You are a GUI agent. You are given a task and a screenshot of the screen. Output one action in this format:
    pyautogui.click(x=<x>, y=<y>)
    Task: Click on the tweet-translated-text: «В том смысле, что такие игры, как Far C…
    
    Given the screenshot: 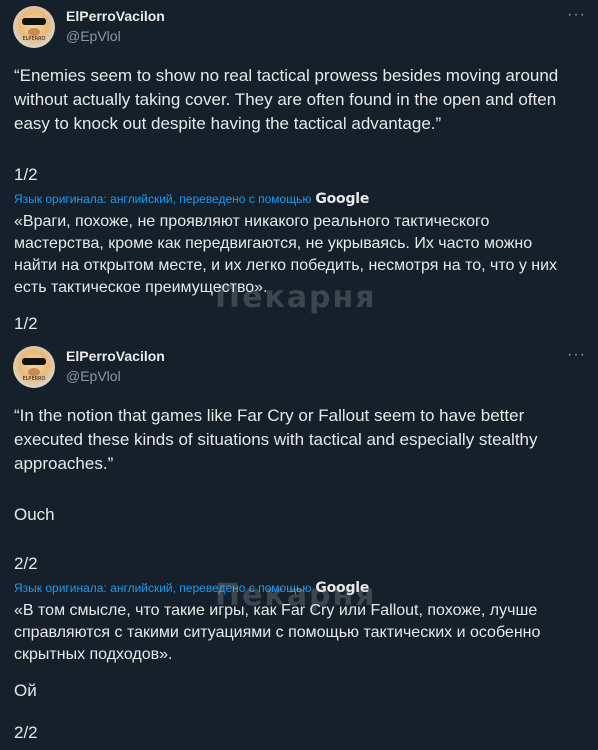 What is the action you would take?
    pyautogui.click(x=279, y=632)
    